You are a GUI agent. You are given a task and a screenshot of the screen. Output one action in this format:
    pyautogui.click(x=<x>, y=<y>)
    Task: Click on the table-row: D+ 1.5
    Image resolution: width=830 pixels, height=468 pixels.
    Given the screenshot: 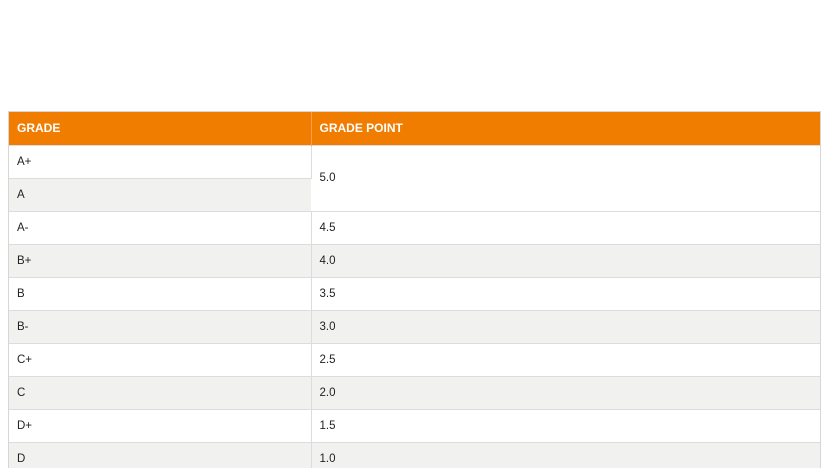 What is the action you would take?
    pyautogui.click(x=414, y=425)
    